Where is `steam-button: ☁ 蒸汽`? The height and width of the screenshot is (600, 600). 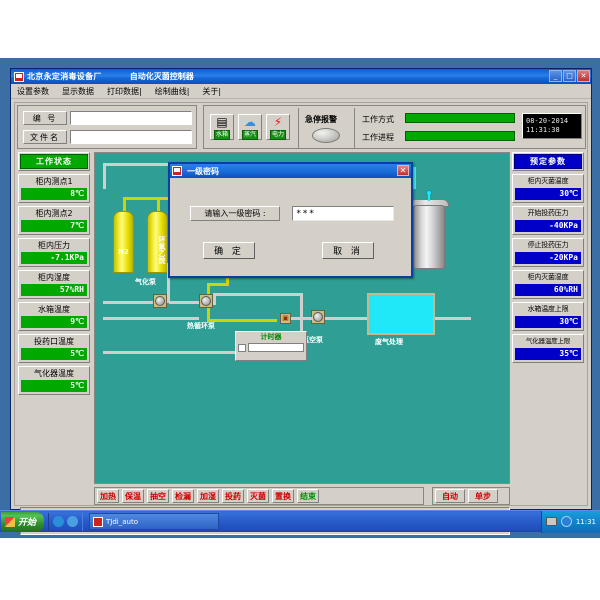 steam-button: ☁ 蒸汽 is located at coordinates (250, 127).